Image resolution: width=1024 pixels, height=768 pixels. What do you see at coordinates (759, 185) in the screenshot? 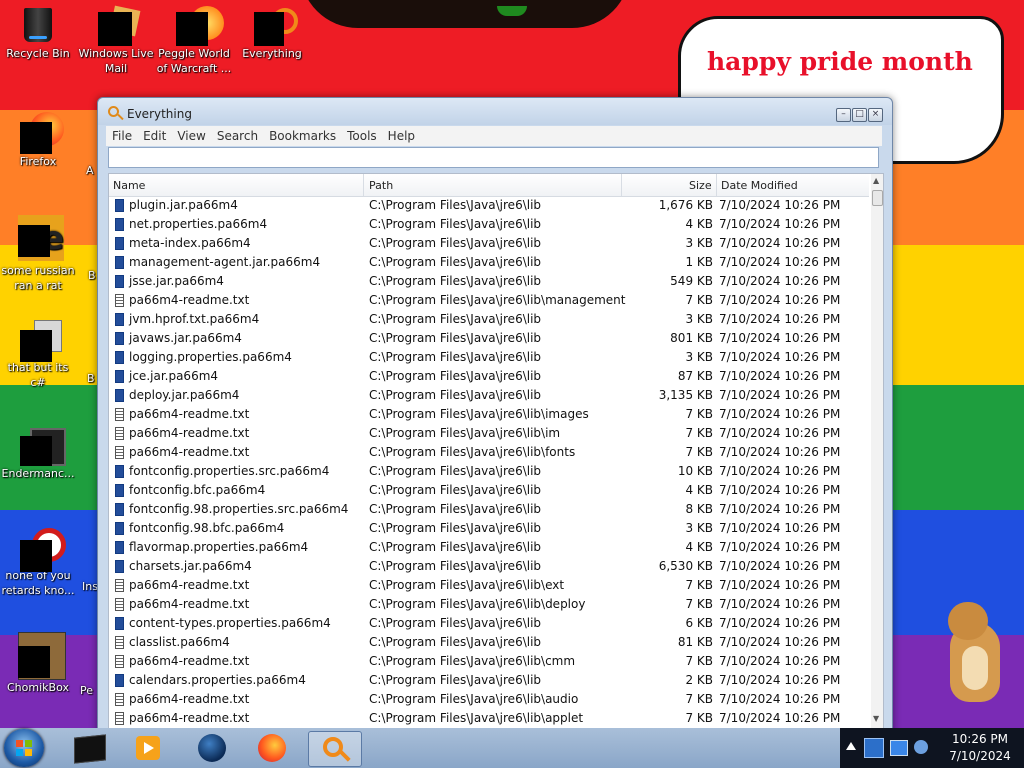
I see `column-header-date-modified: Date Modified` at bounding box center [759, 185].